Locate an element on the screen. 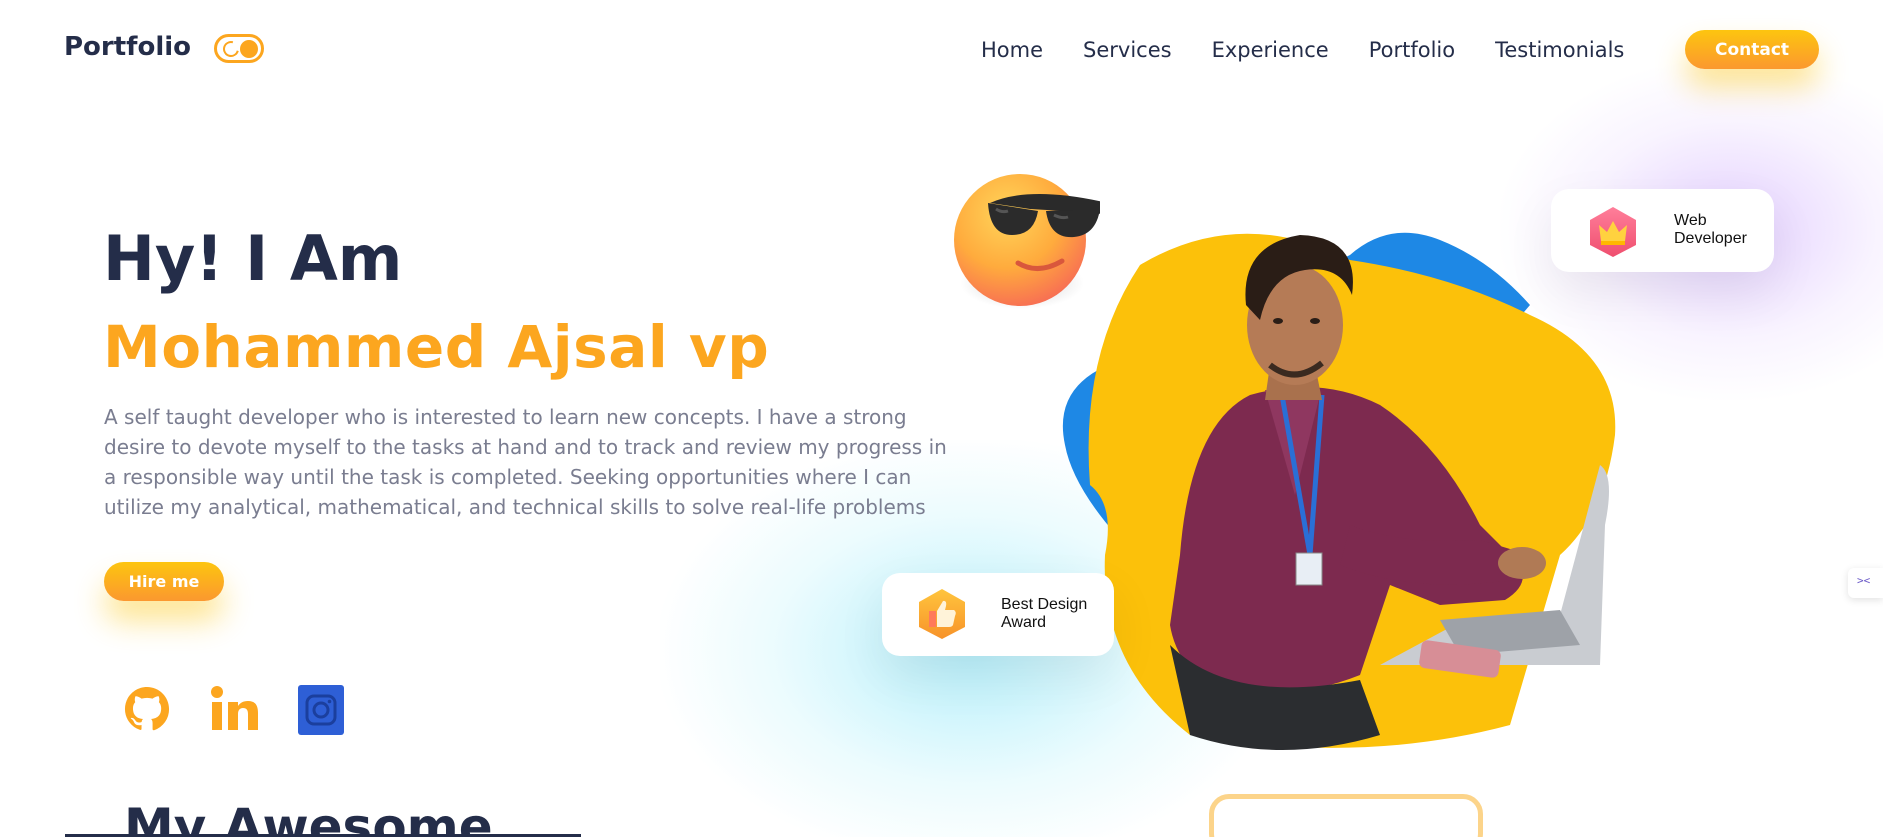  nav-link-experience: Experience is located at coordinates (1270, 50).